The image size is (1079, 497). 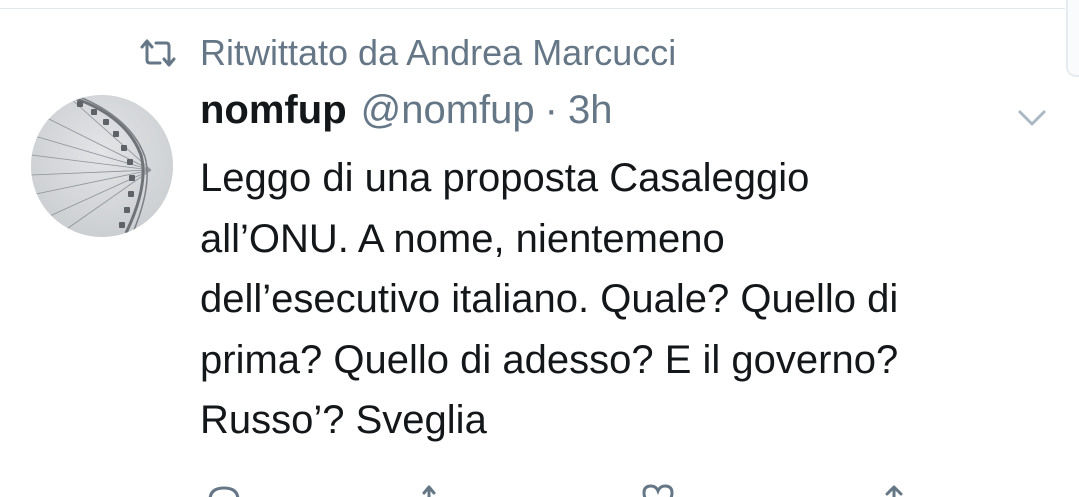 What do you see at coordinates (438, 52) in the screenshot?
I see `retweet-label: Ritwittato da Andrea Marcucci` at bounding box center [438, 52].